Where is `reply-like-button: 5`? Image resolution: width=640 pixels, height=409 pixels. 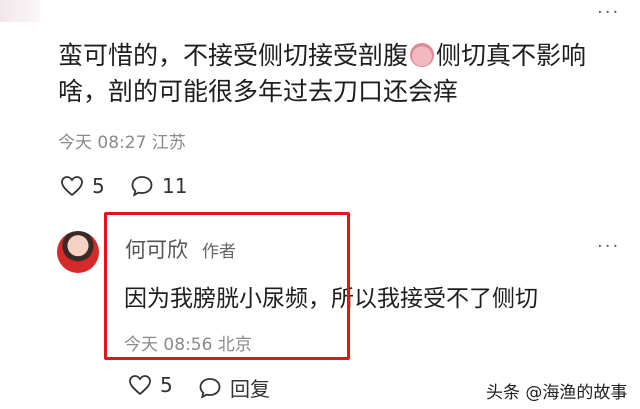 reply-like-button: 5 is located at coordinates (150, 385).